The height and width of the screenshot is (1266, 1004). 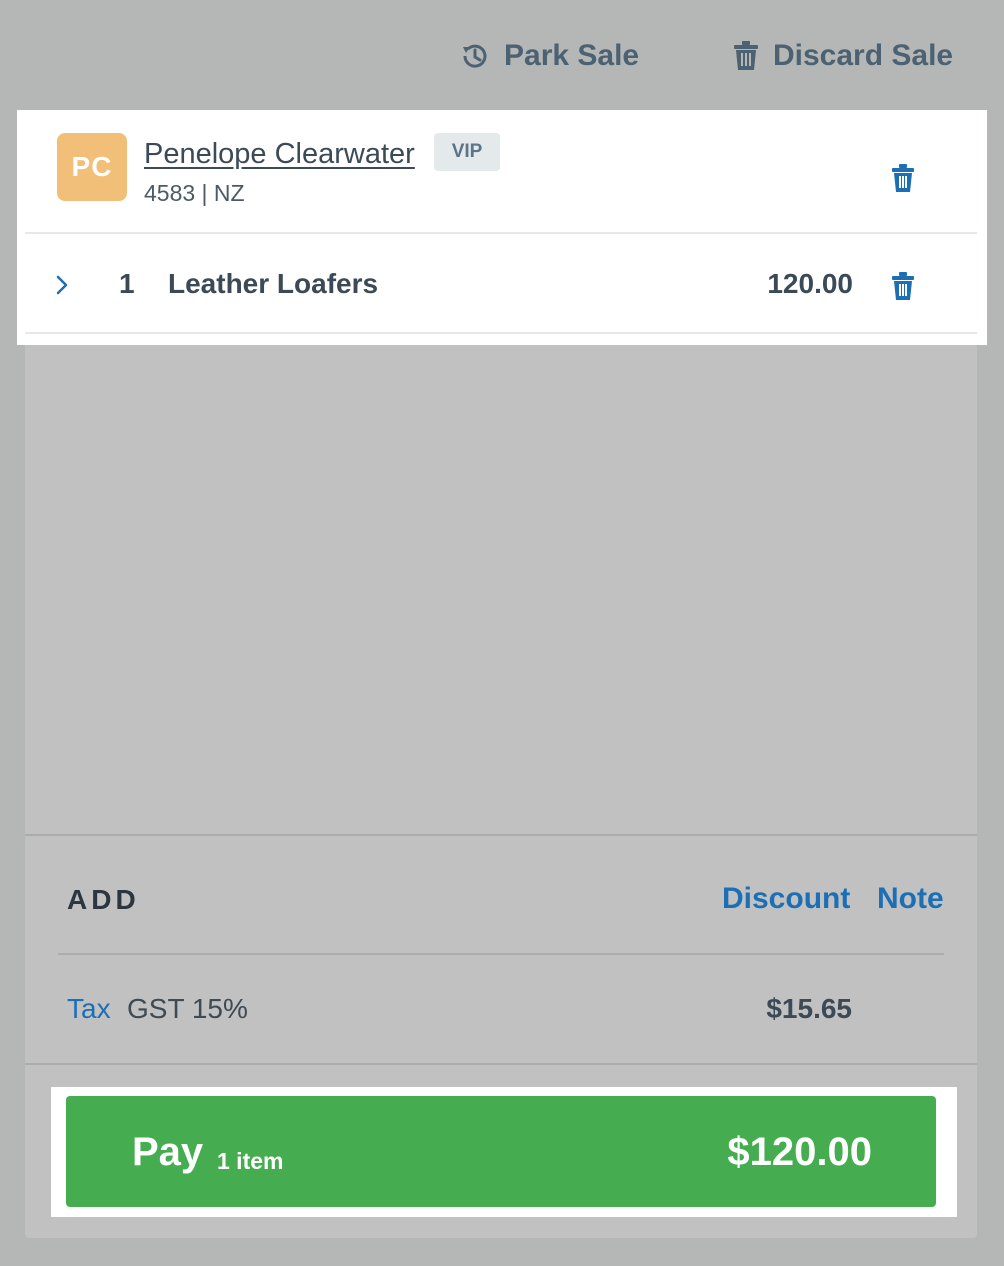 I want to click on pay-item-count: 1 item, so click(x=250, y=1161).